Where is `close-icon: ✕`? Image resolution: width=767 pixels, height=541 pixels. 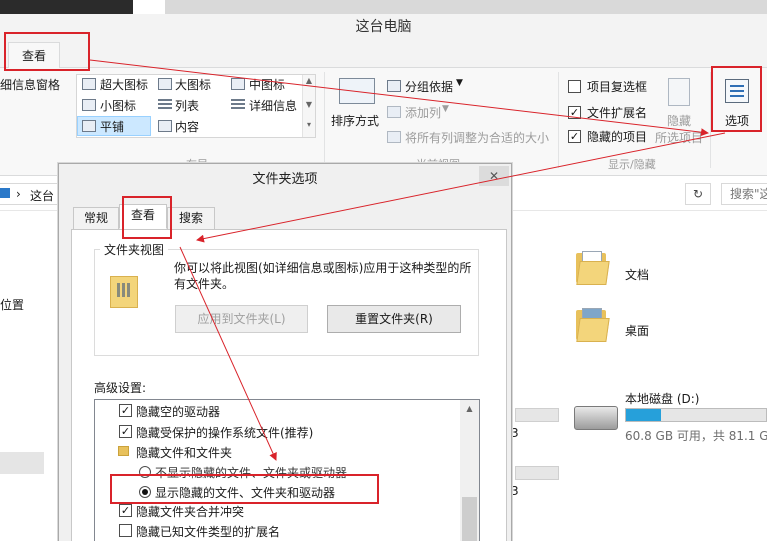
close-icon: ✕ is located at coordinates (494, 176).